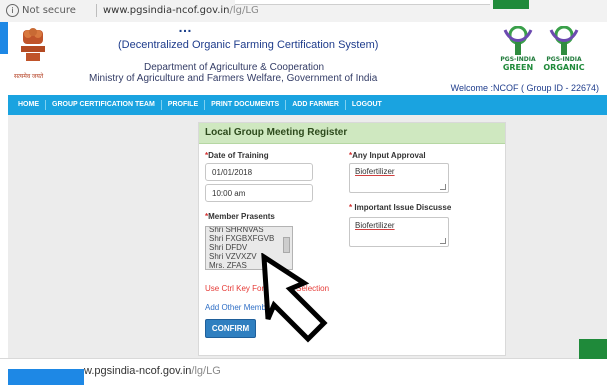 Image resolution: width=607 pixels, height=385 pixels. What do you see at coordinates (259, 172) in the screenshot?
I see `date-of-training-input: 01/01/2018` at bounding box center [259, 172].